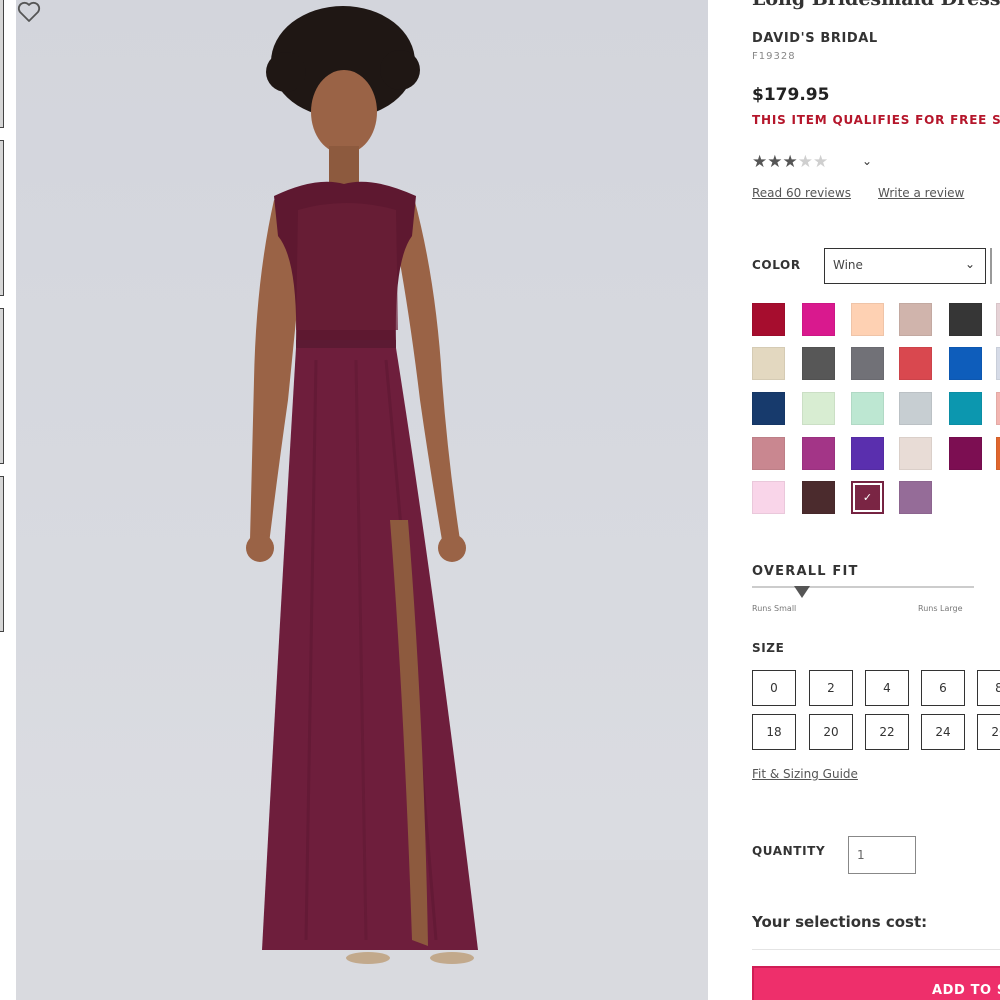  I want to click on size-option: 8, so click(988, 688).